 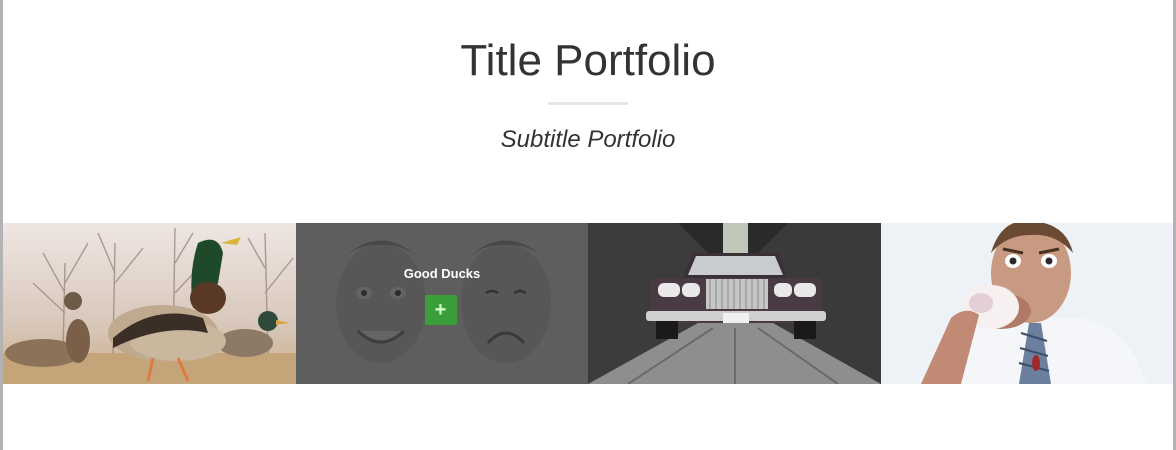 I want to click on vintage-car-photo, so click(x=734, y=303).